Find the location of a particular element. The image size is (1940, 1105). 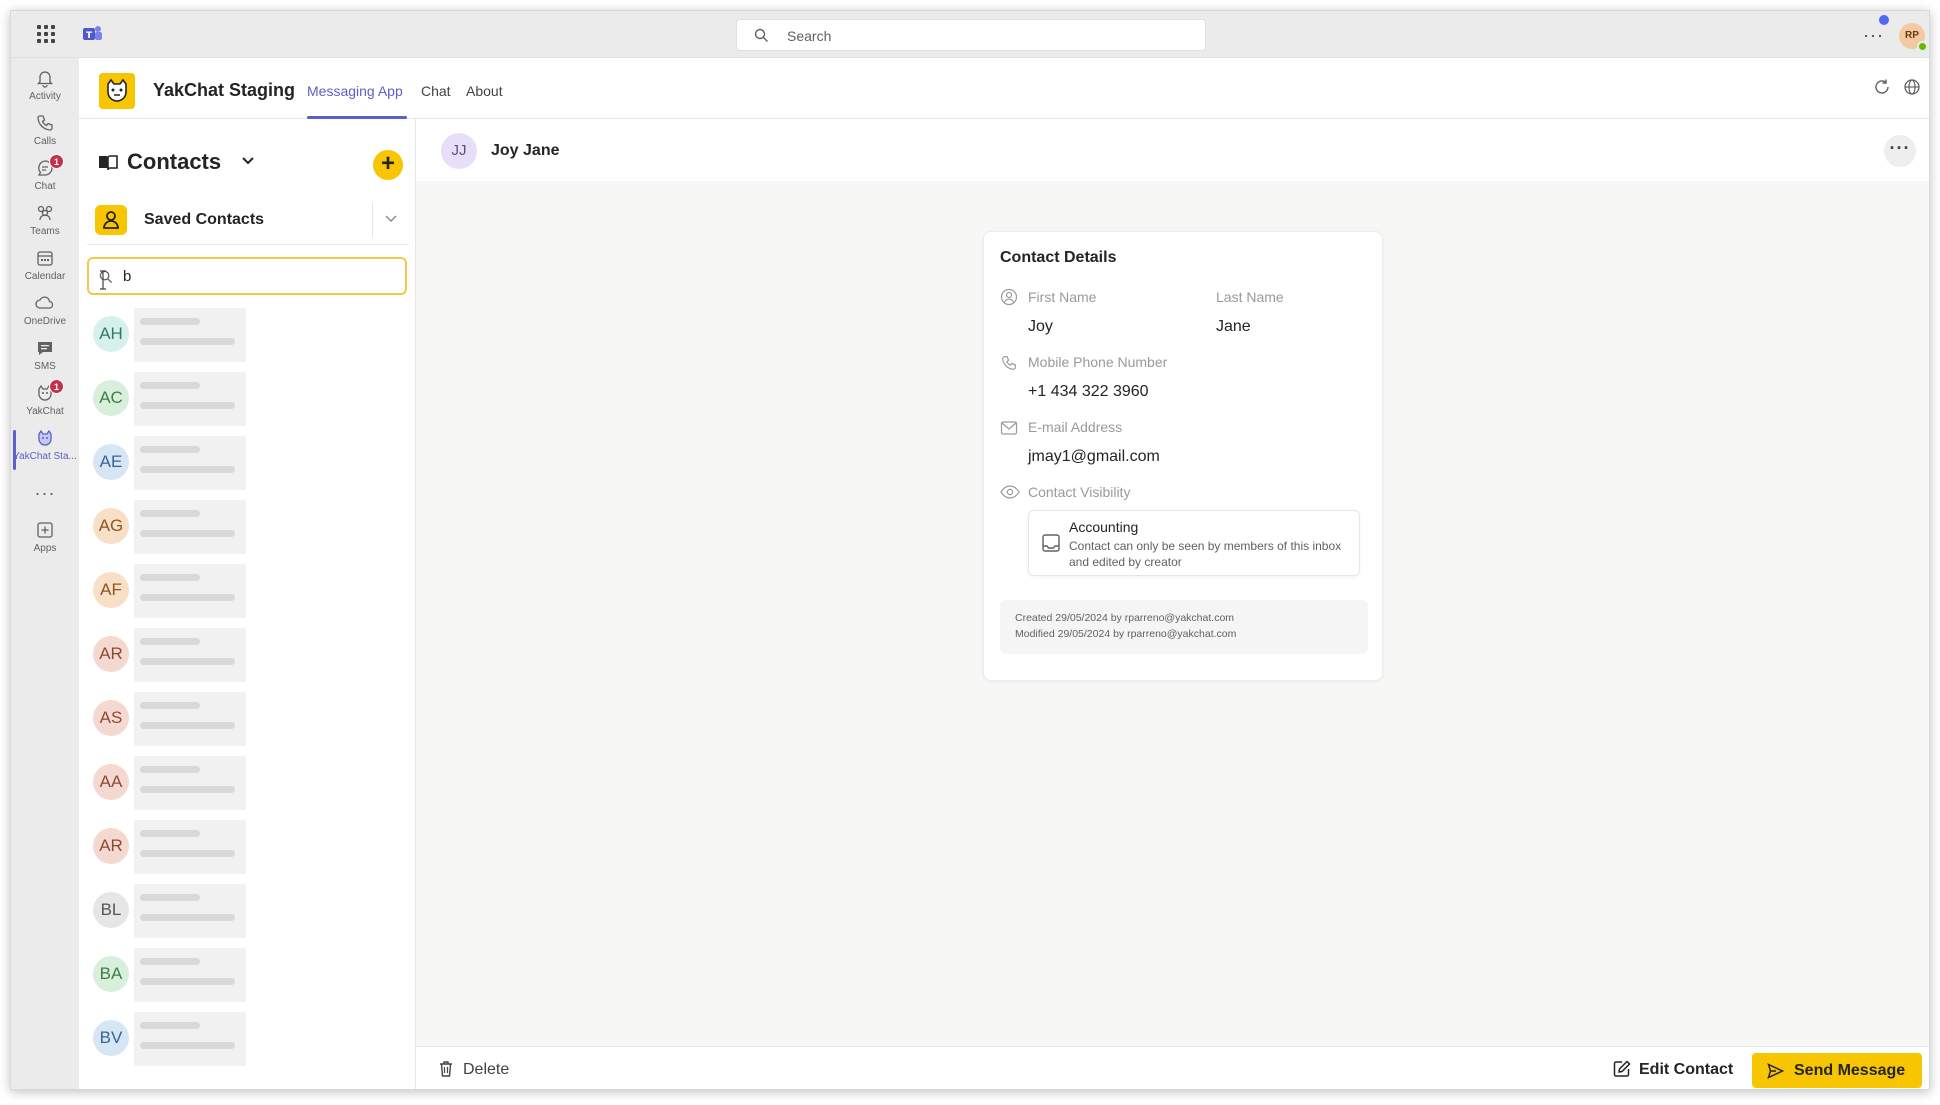

presence-available-icon is located at coordinates (1922, 46).